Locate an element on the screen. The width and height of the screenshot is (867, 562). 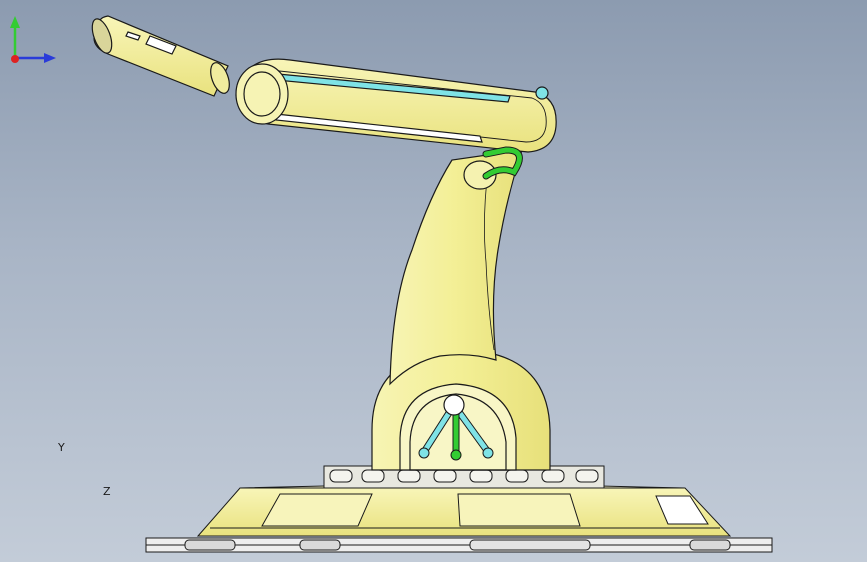
upper-arm is located at coordinates (396, 105).